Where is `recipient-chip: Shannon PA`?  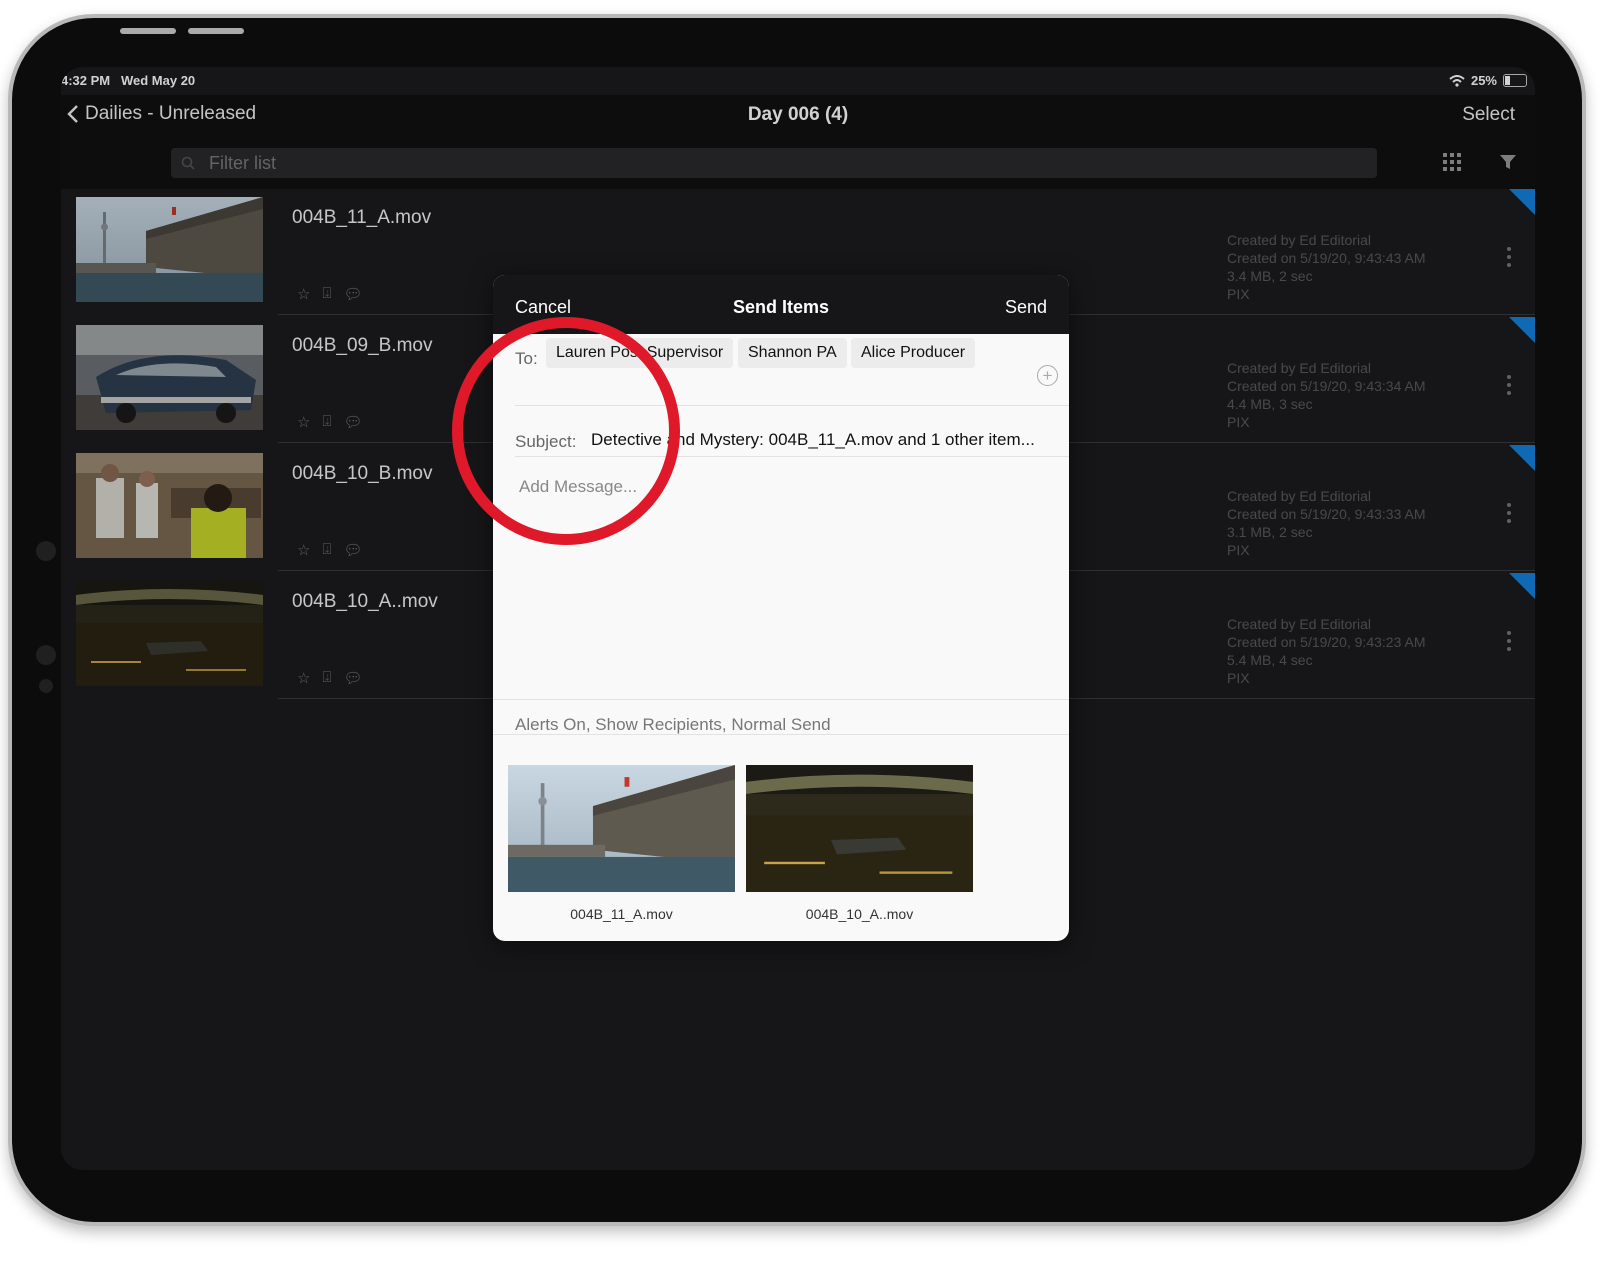
recipient-chip: Shannon PA is located at coordinates (792, 353).